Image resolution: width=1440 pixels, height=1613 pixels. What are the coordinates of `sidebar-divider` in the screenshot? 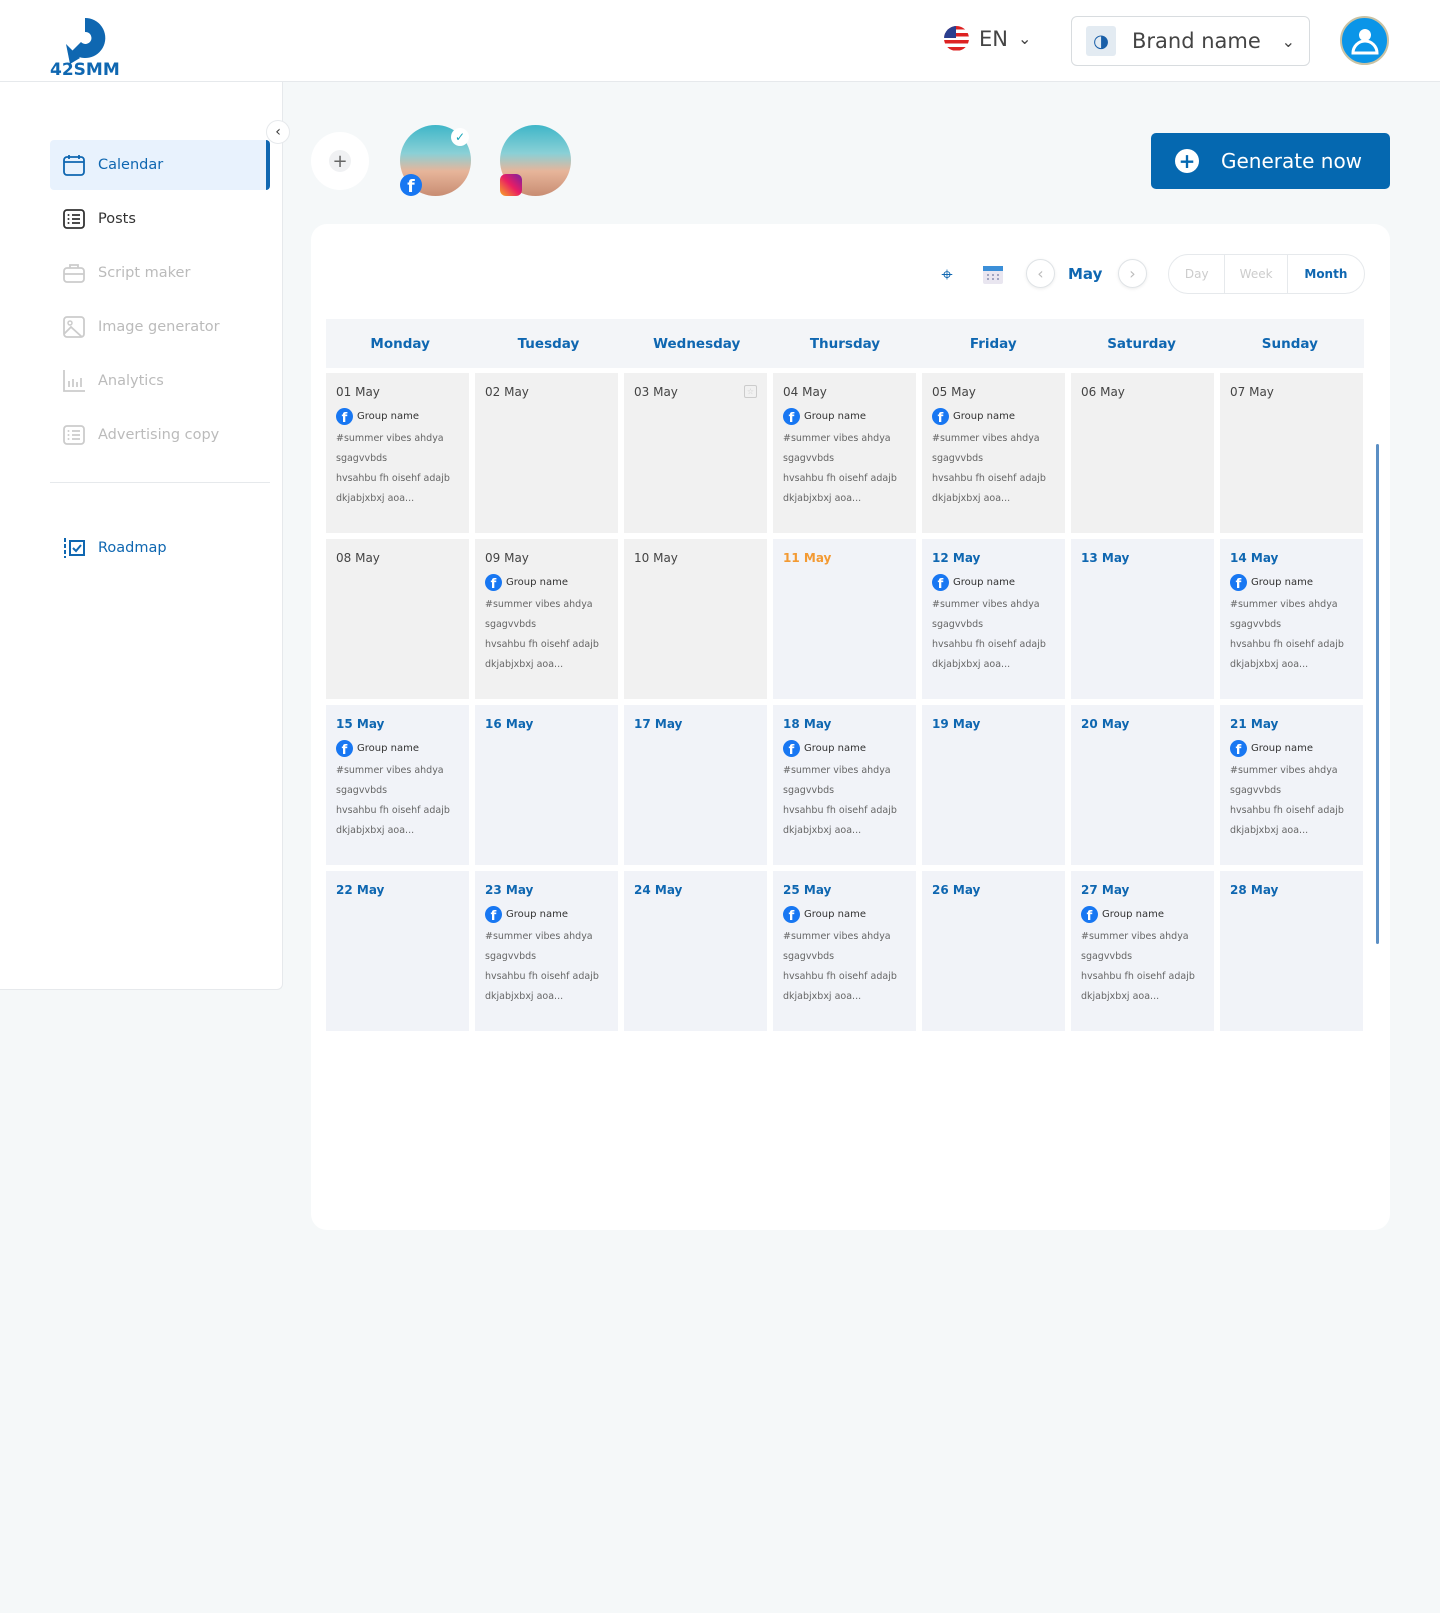 It's located at (160, 482).